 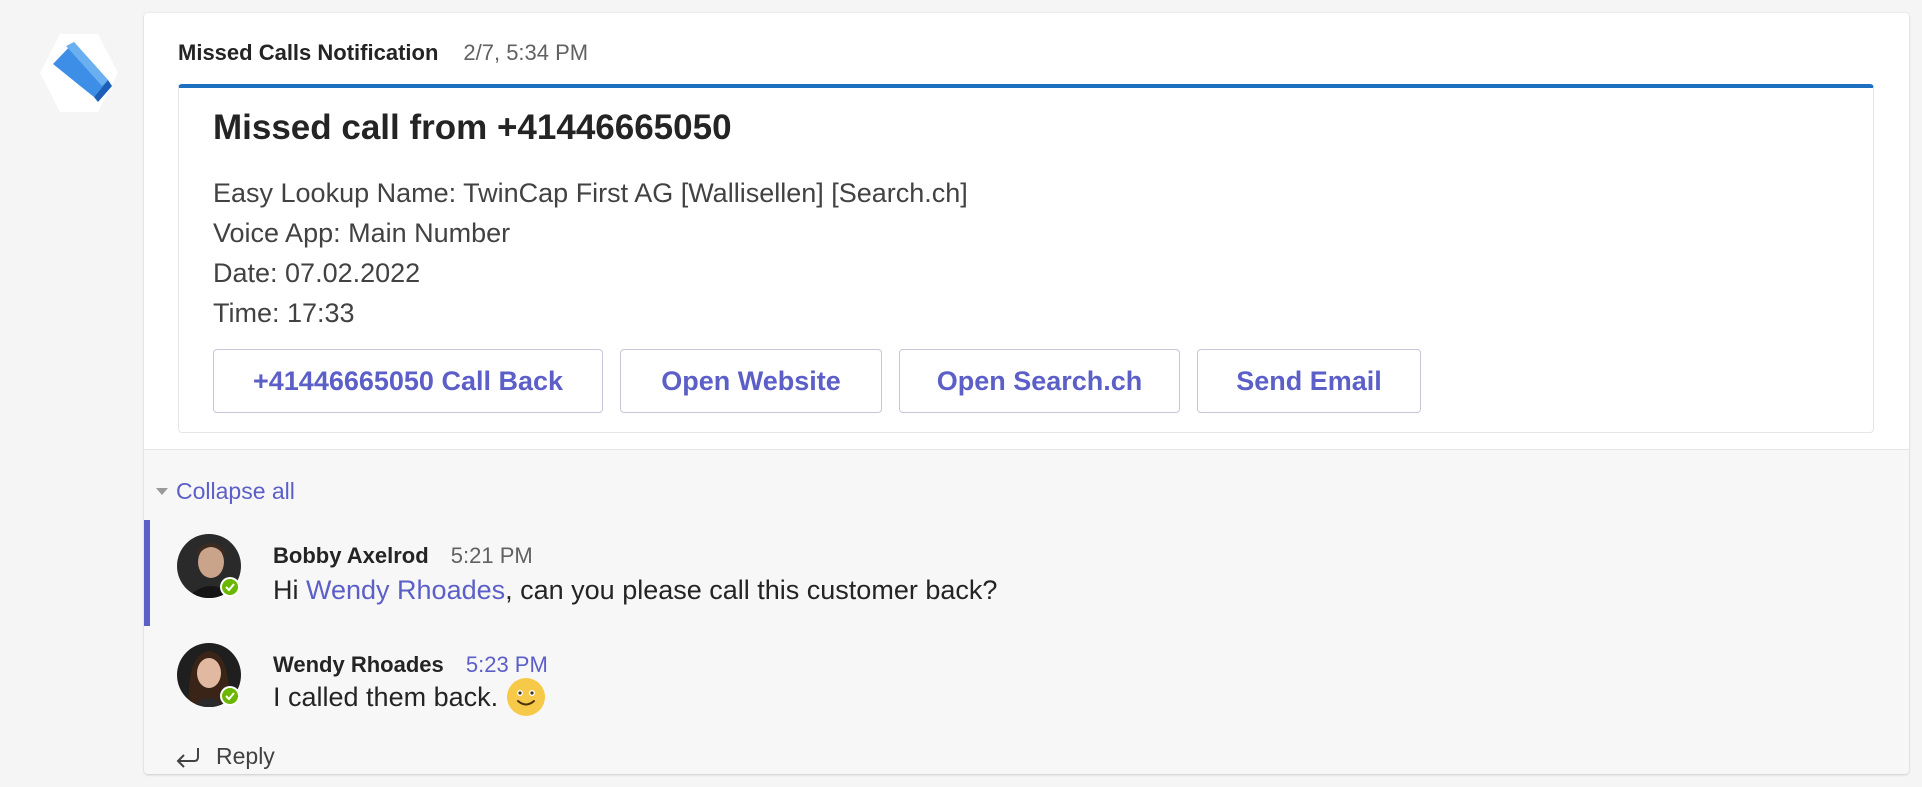 What do you see at coordinates (1309, 381) in the screenshot?
I see `send-email-button: Send Email` at bounding box center [1309, 381].